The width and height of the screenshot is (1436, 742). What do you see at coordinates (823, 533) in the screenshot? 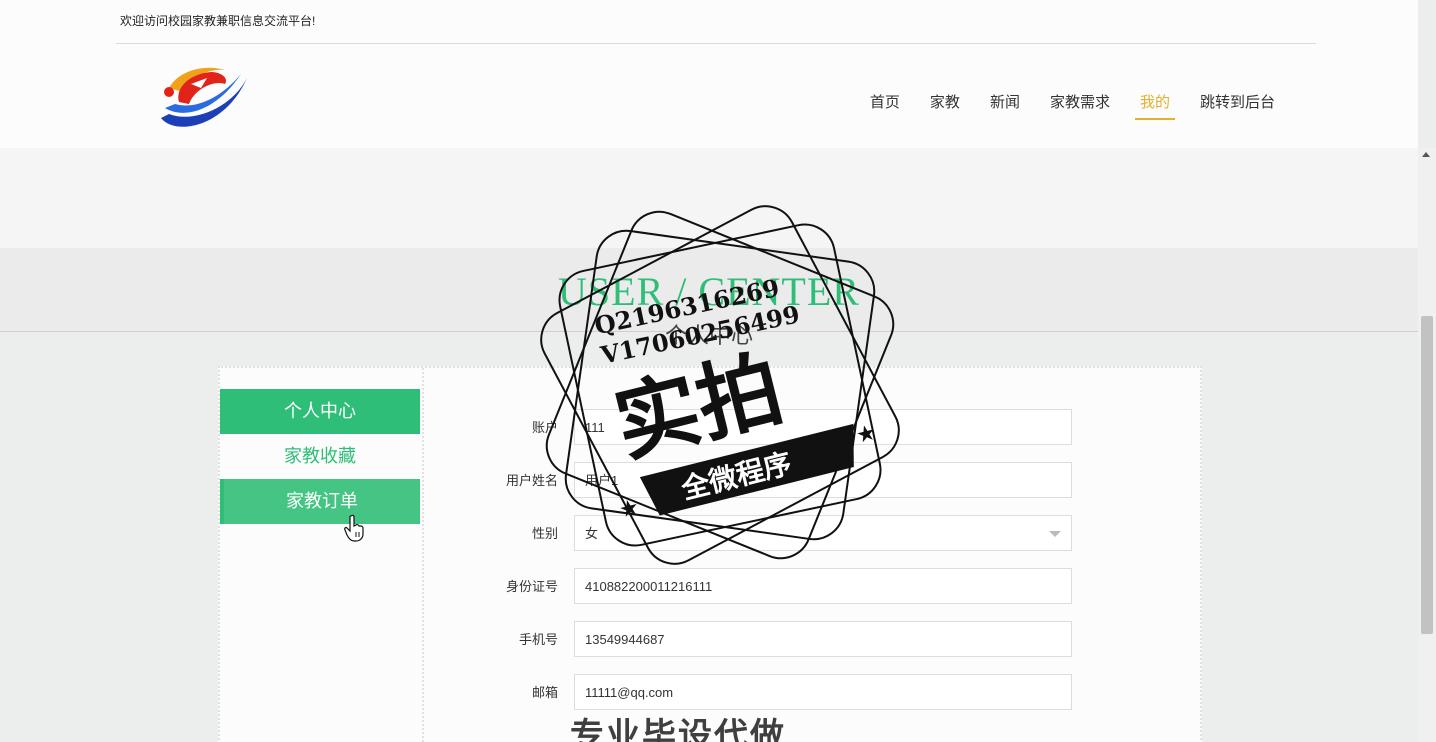
I see `gender-select: 女` at bounding box center [823, 533].